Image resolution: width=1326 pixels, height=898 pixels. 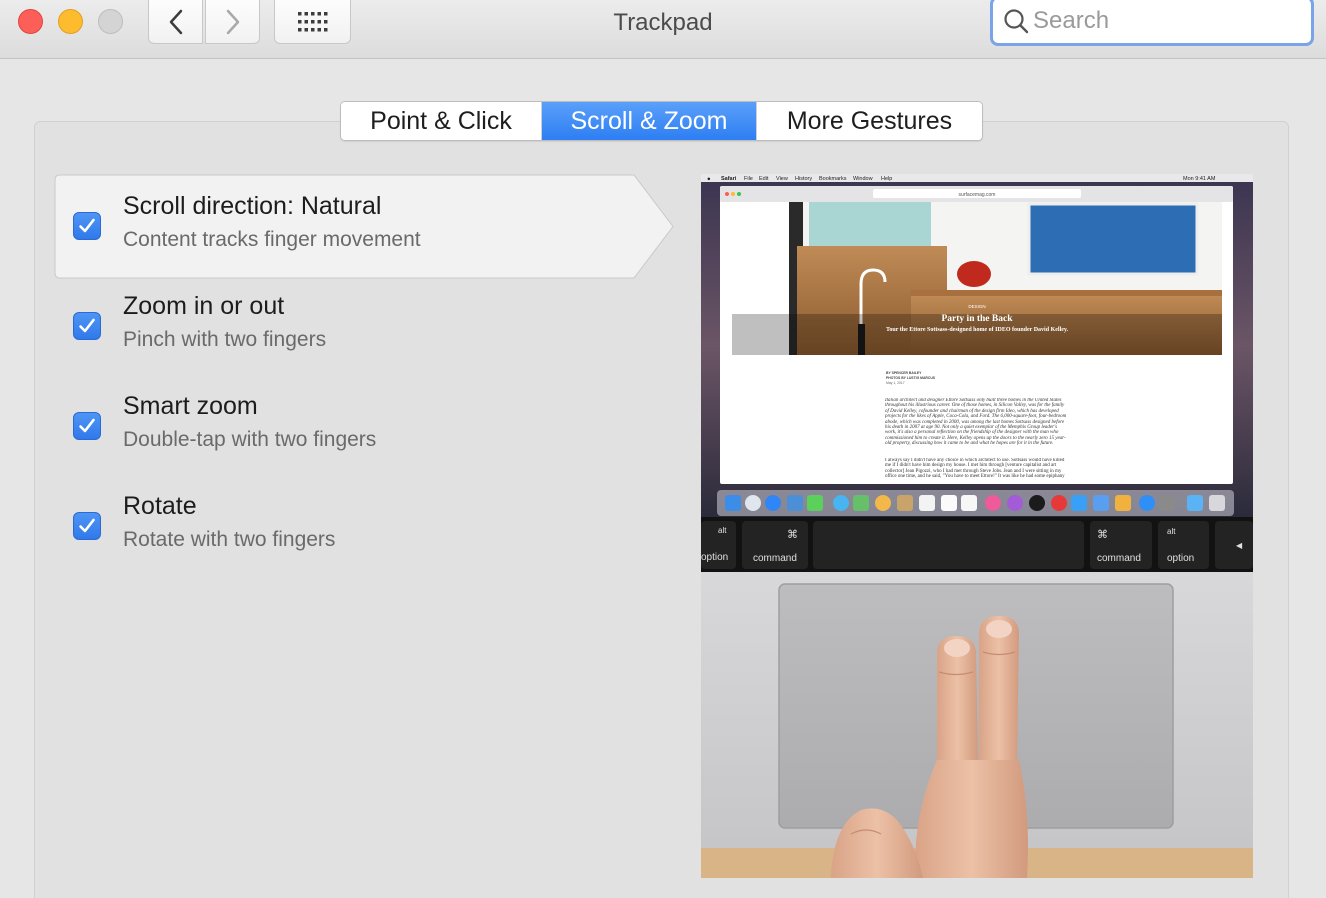 I want to click on dock-apps, so click(x=975, y=503).